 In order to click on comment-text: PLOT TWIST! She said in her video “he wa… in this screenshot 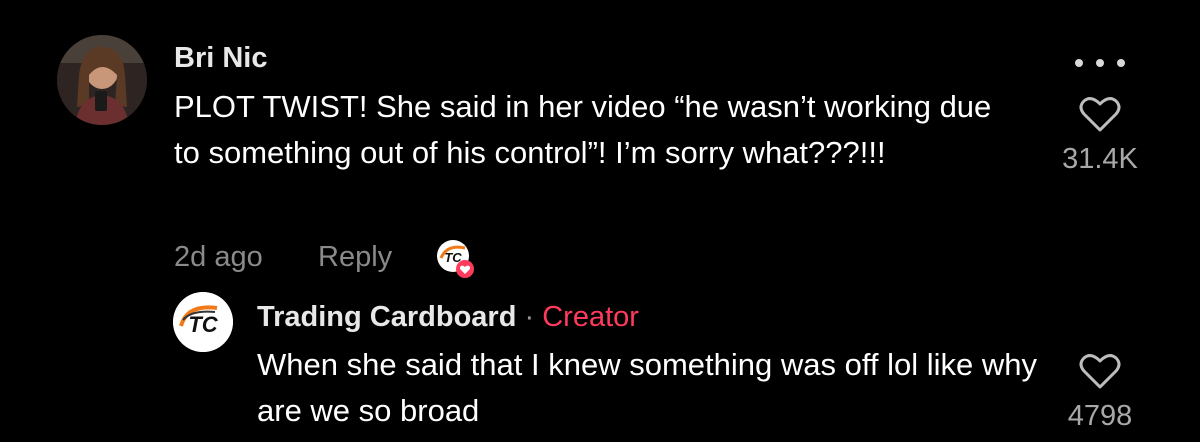, I will do `click(583, 129)`.